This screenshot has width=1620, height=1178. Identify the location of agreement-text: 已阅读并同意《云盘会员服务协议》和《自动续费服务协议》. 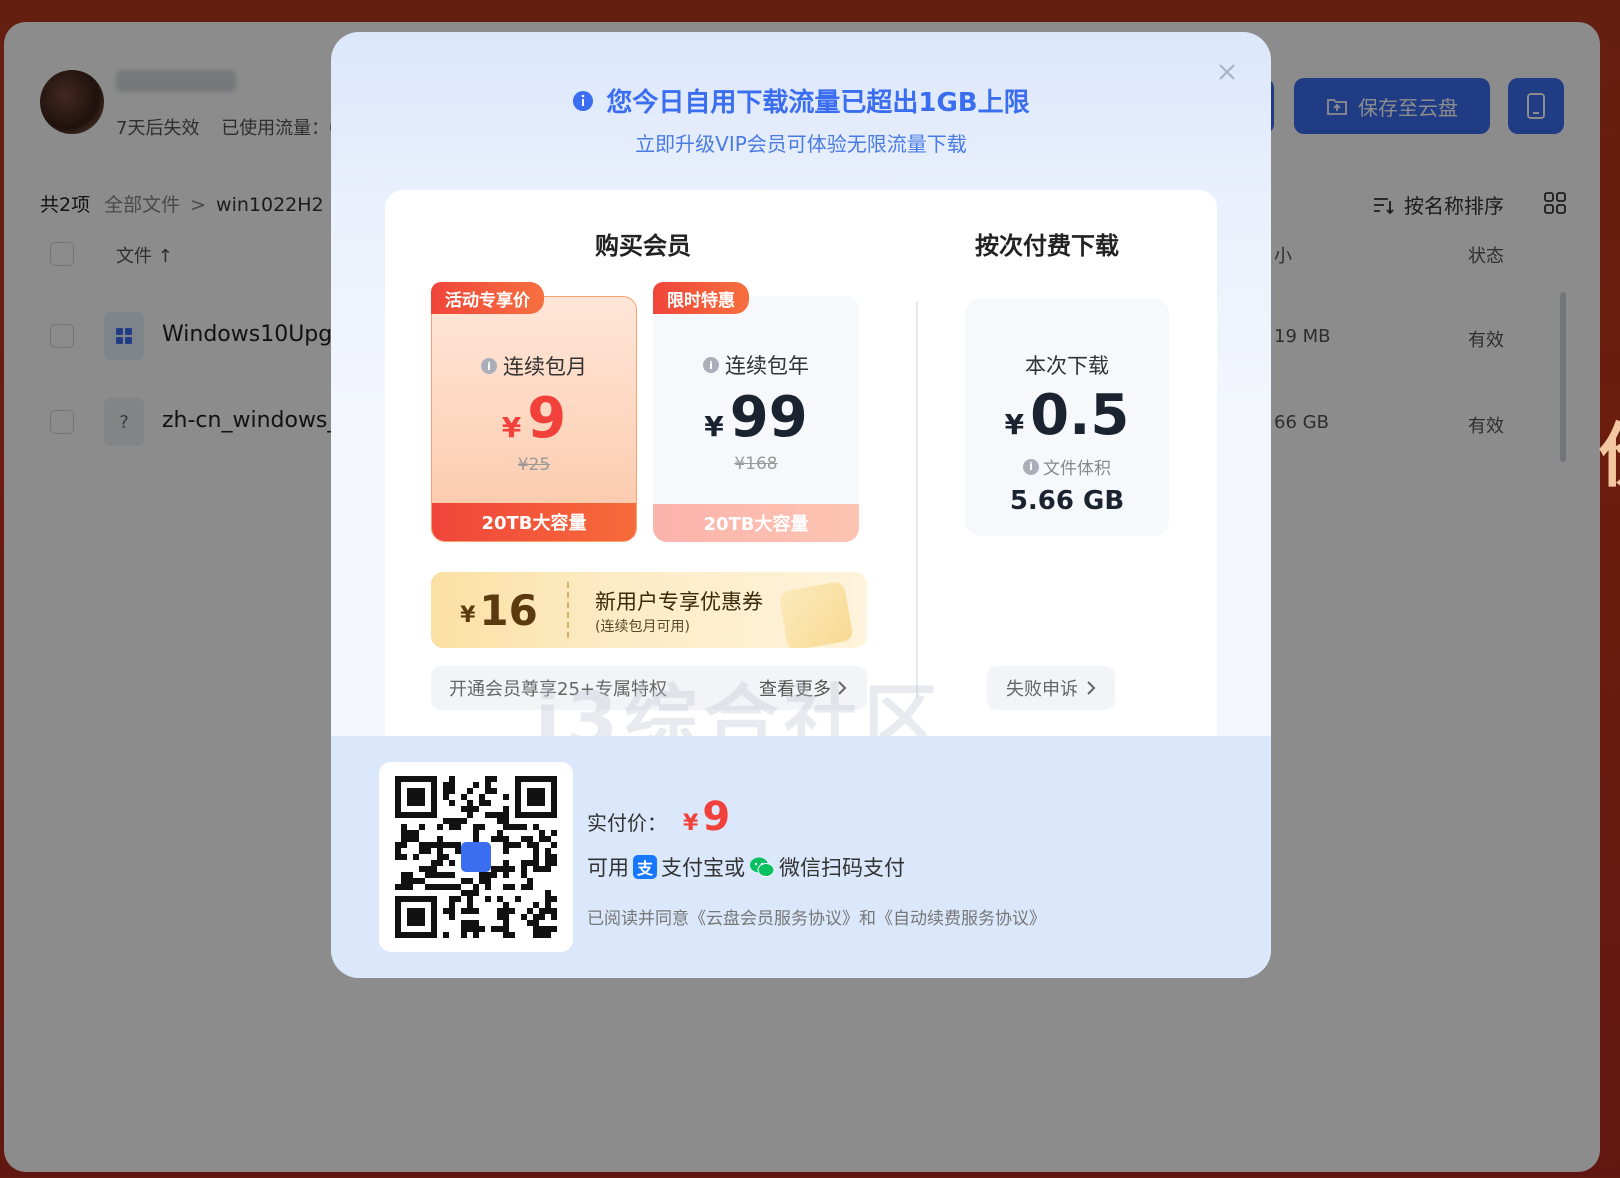
(816, 916).